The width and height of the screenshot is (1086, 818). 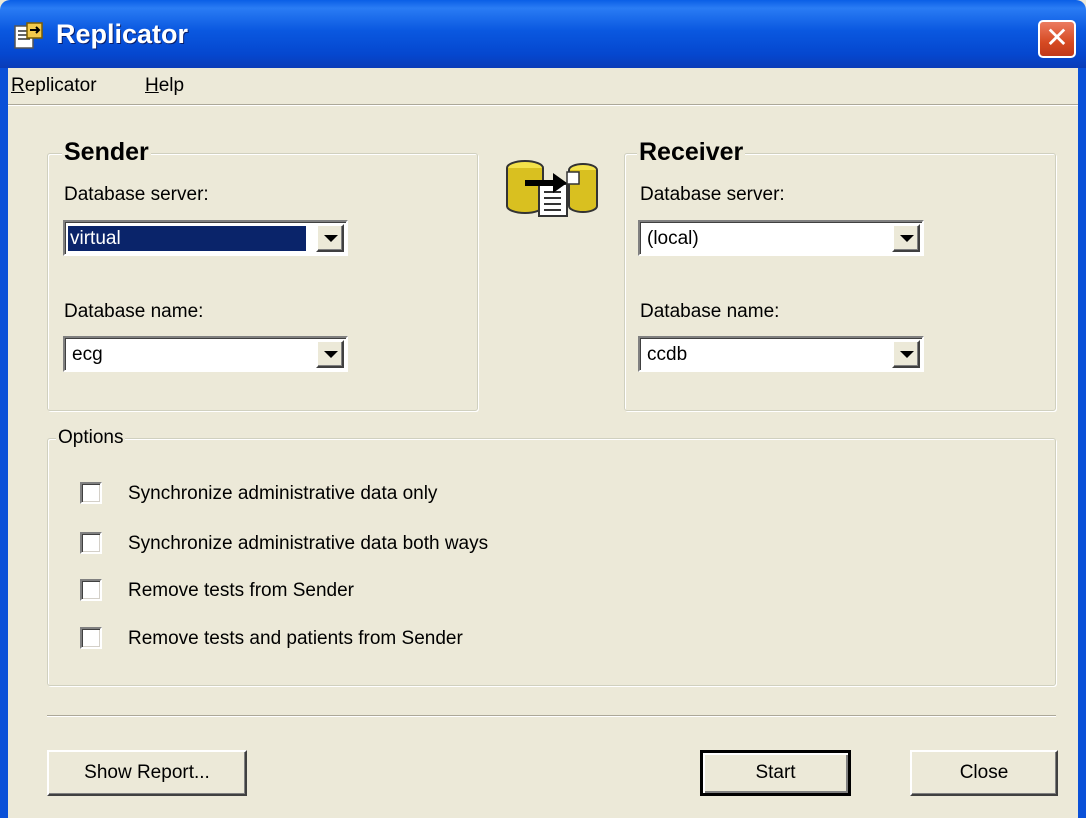 What do you see at coordinates (543, 105) in the screenshot?
I see `menu-separator` at bounding box center [543, 105].